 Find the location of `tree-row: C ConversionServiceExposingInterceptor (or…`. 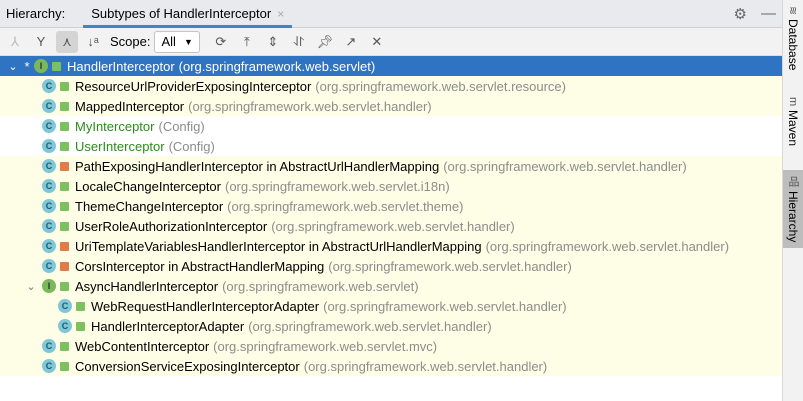

tree-row: C ConversionServiceExposingInterceptor (or… is located at coordinates (391, 366).